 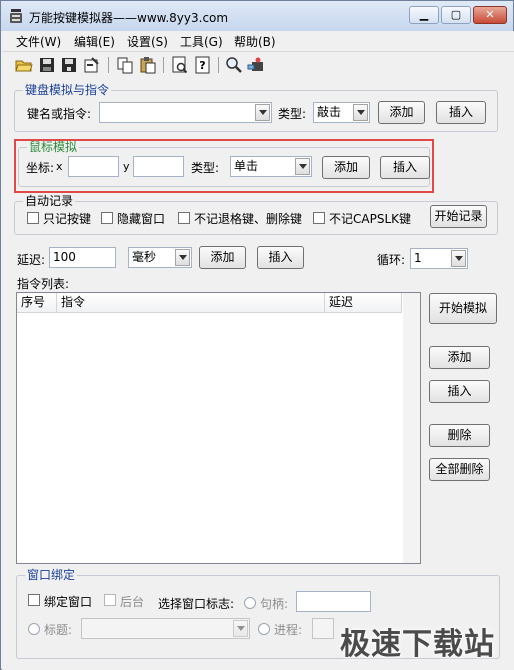 I want to click on command-list-header: 序号 指令 延迟, so click(x=209, y=303).